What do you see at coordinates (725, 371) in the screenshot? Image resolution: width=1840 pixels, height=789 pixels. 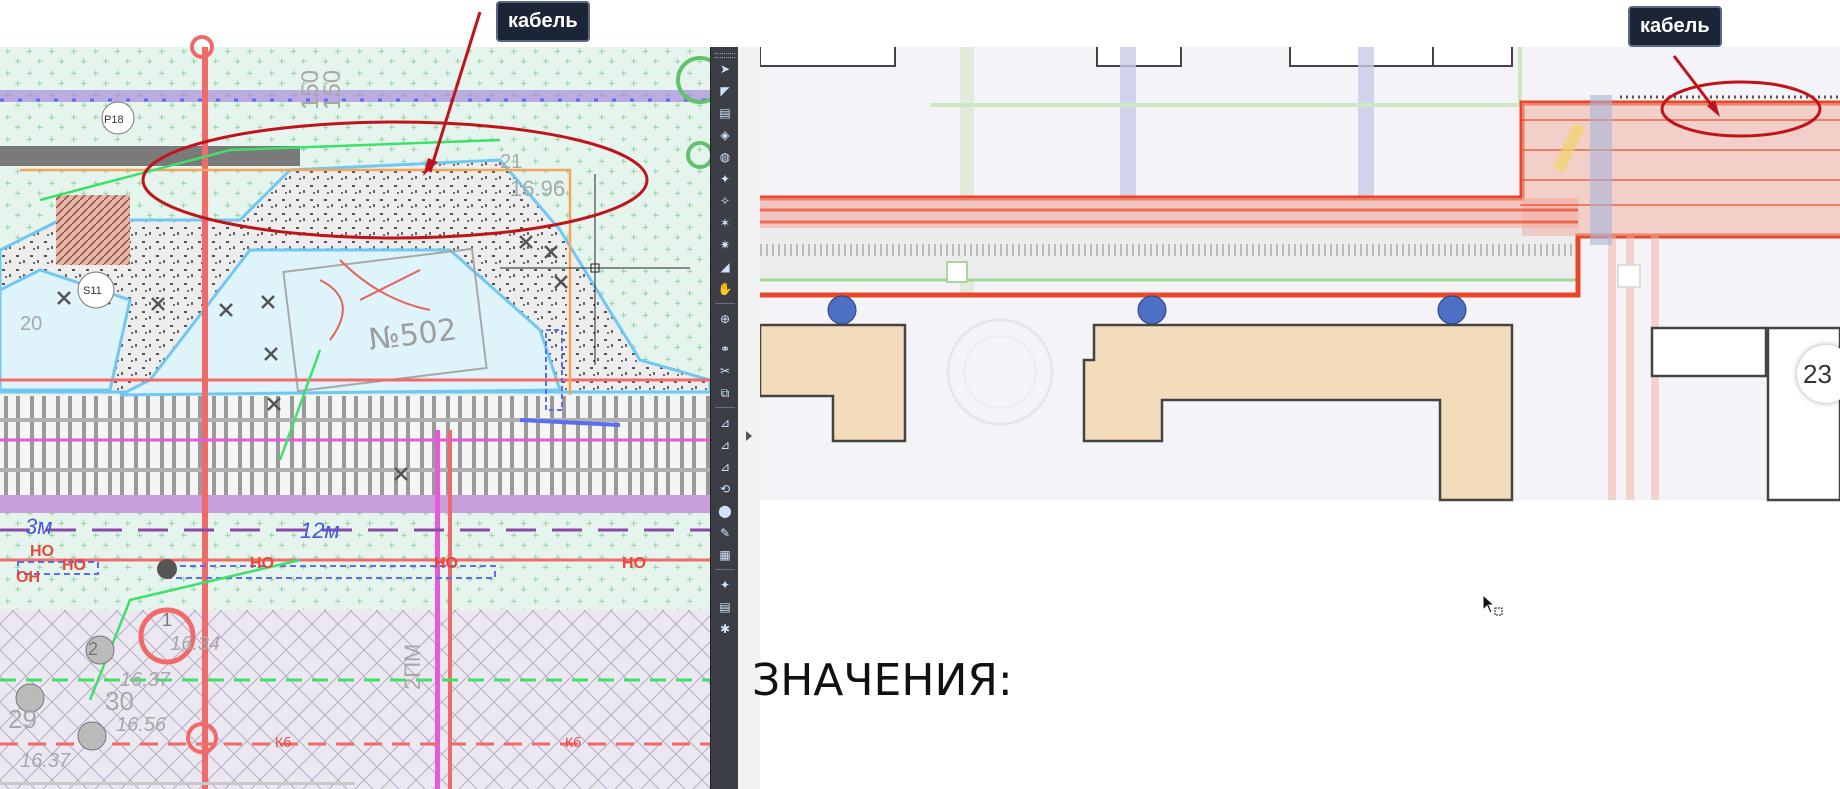 I see `cut-tool-icon: ✂` at bounding box center [725, 371].